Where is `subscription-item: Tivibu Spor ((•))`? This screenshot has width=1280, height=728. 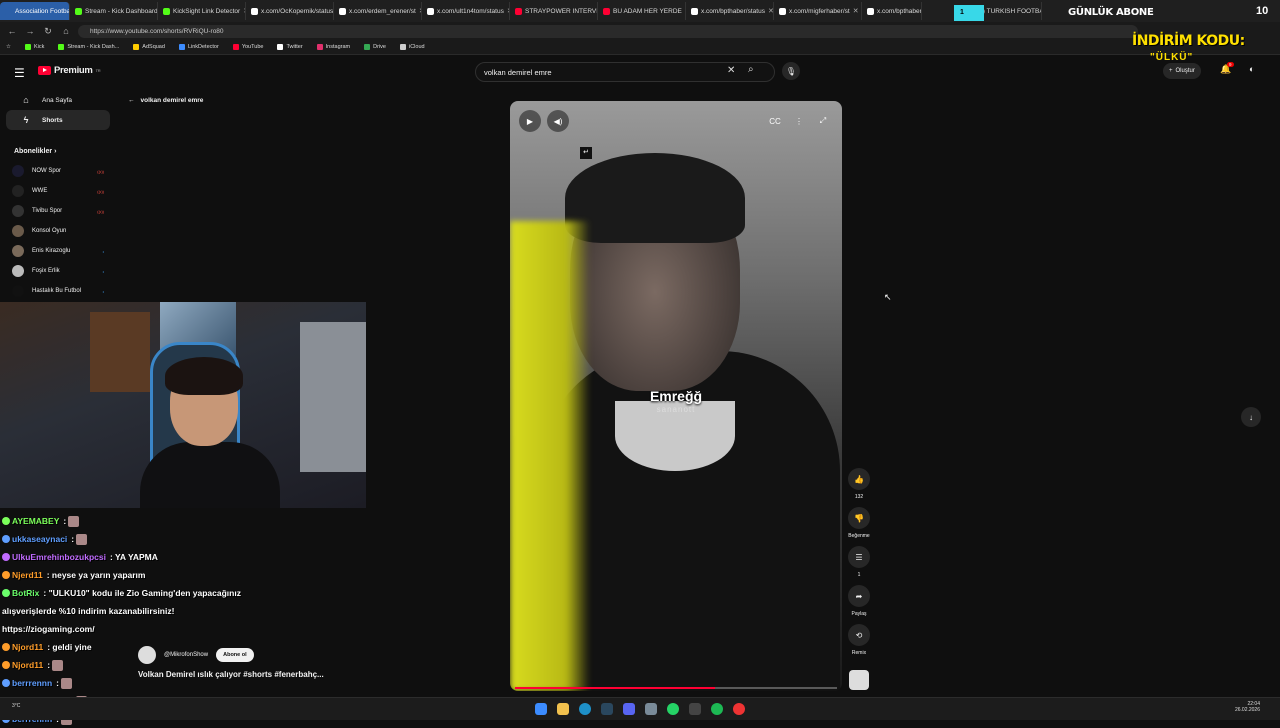
subscription-item: Tivibu Spor ((•)) is located at coordinates (59, 211).